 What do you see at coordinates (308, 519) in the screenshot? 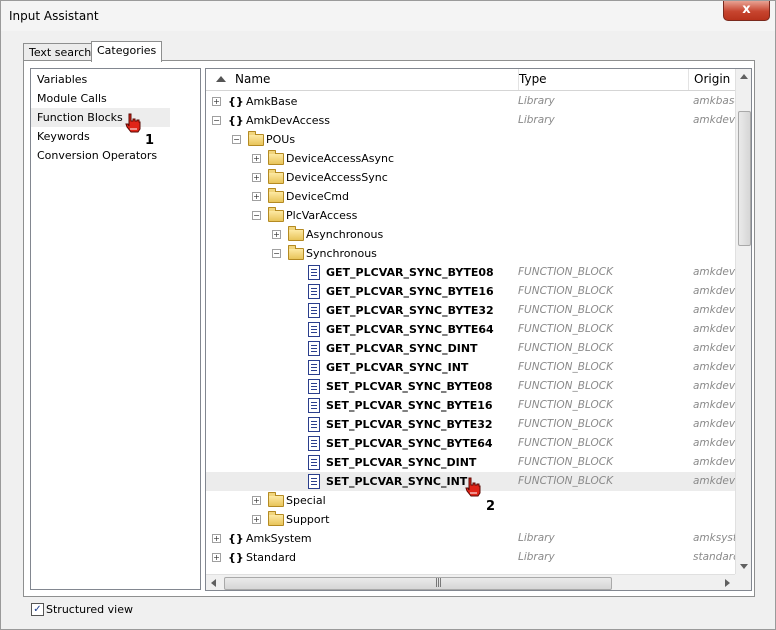
I see `tree-item-label: Support` at bounding box center [308, 519].